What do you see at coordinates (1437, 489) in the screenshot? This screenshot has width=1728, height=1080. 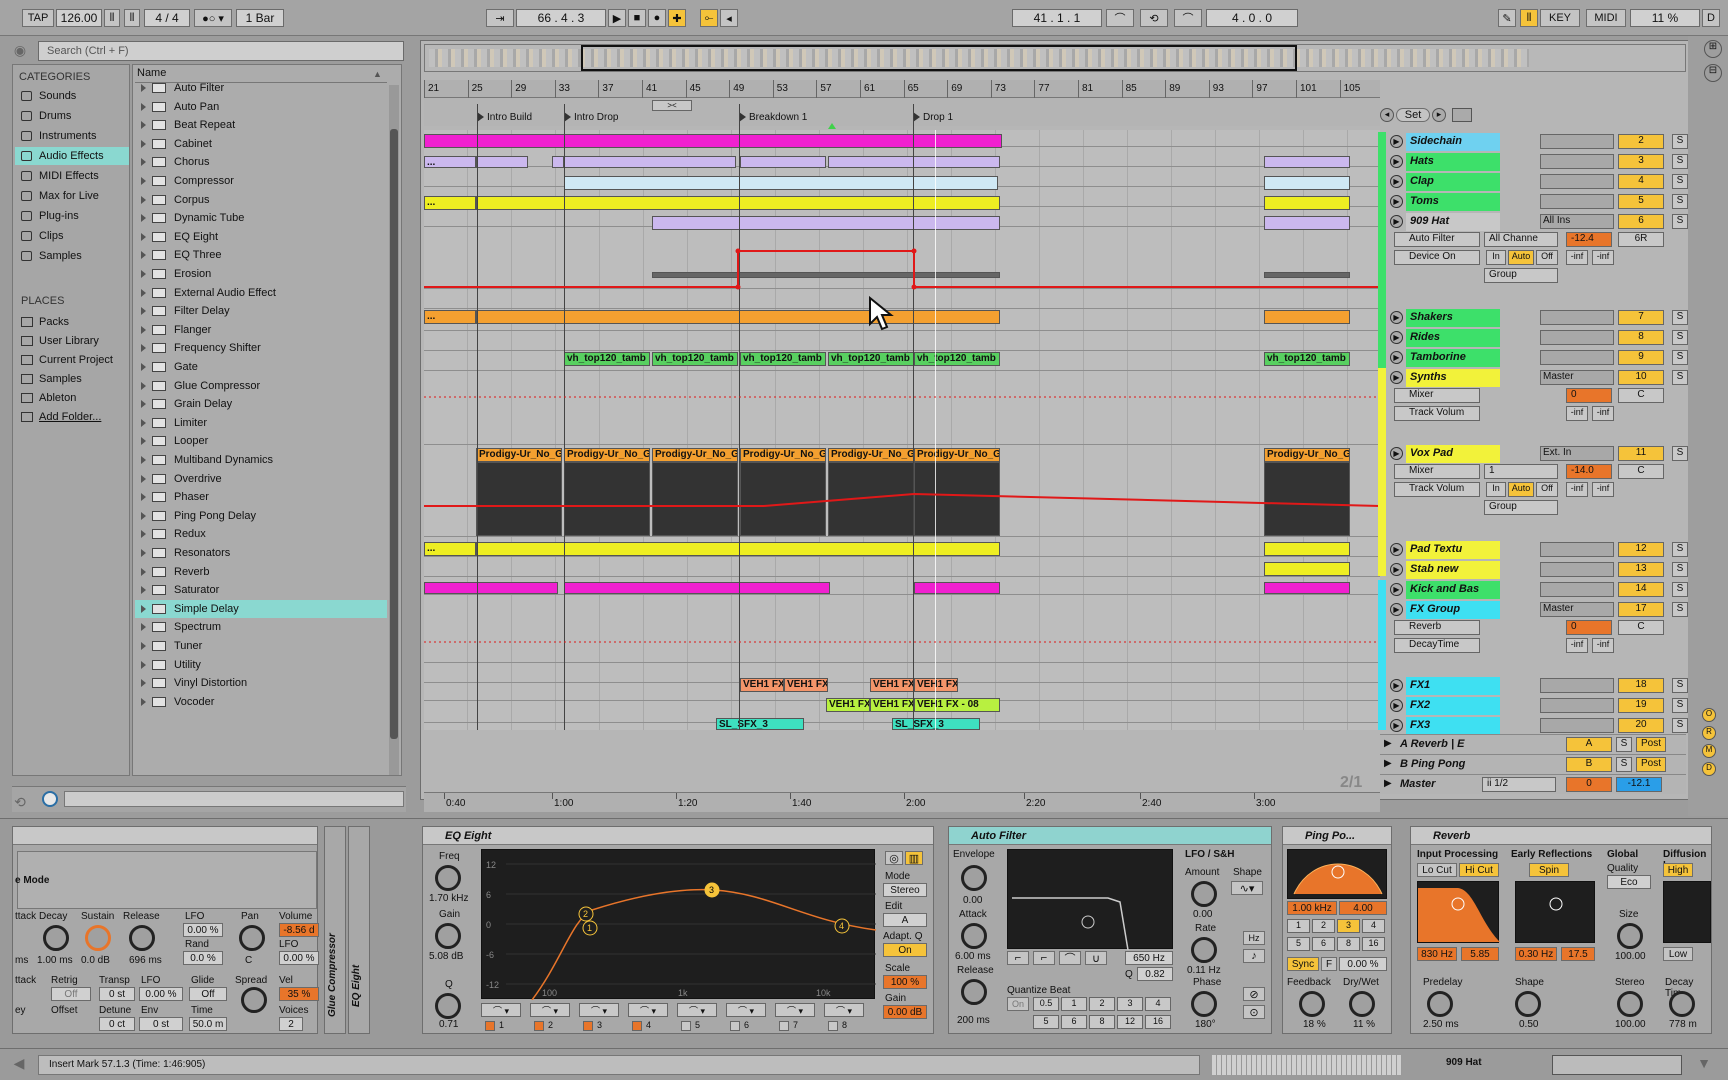 I see `parameter-chooser: Track Volum` at bounding box center [1437, 489].